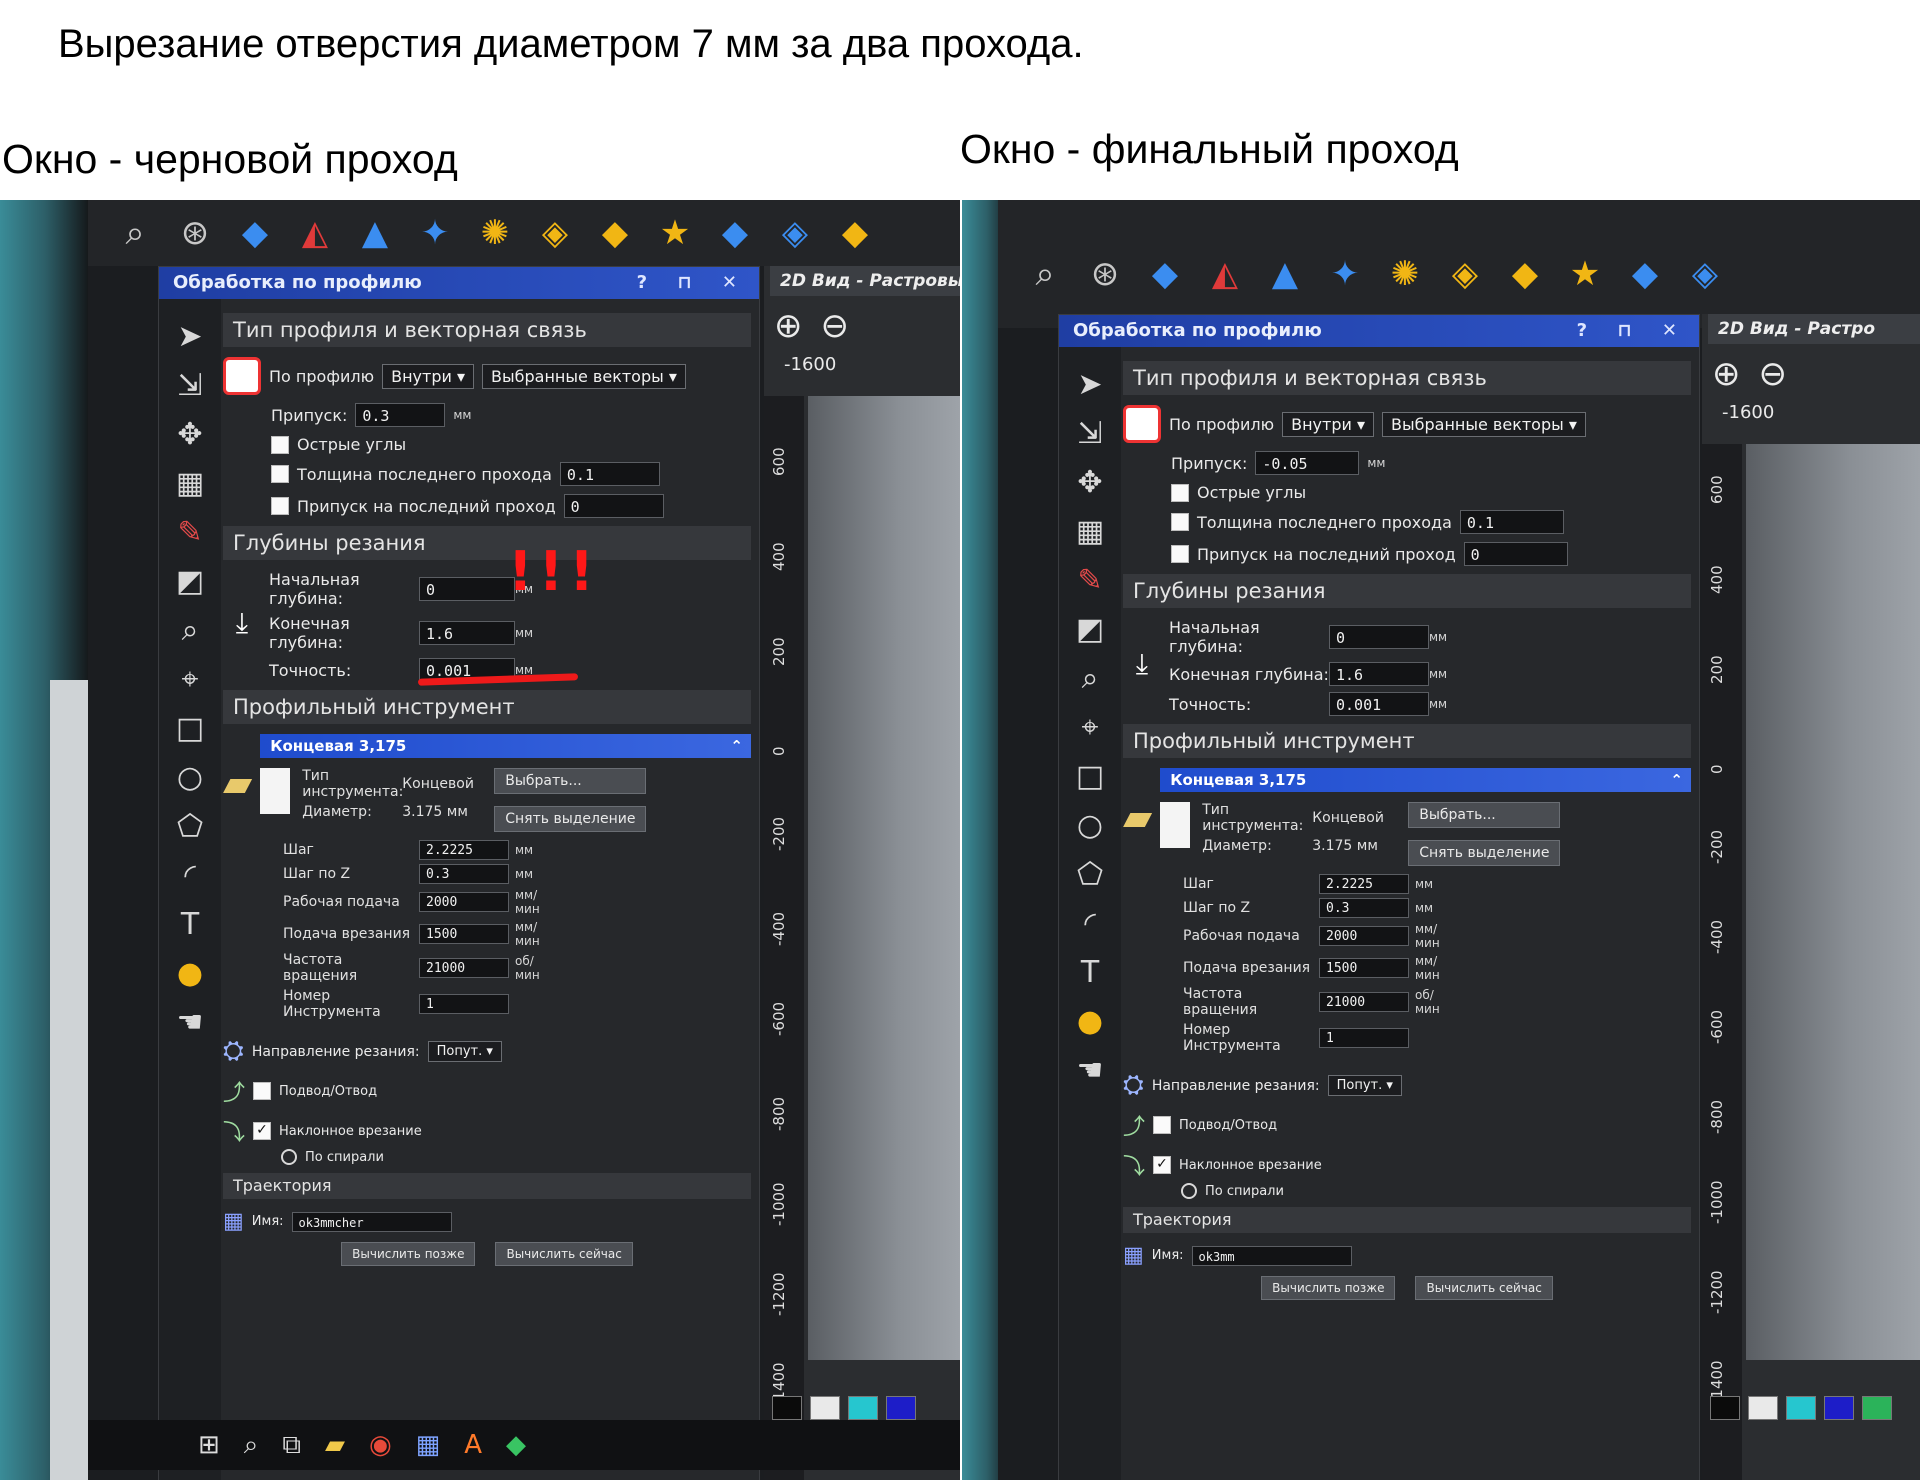 This screenshot has width=1920, height=1480. I want to click on app-icon: ◆, so click(516, 1445).